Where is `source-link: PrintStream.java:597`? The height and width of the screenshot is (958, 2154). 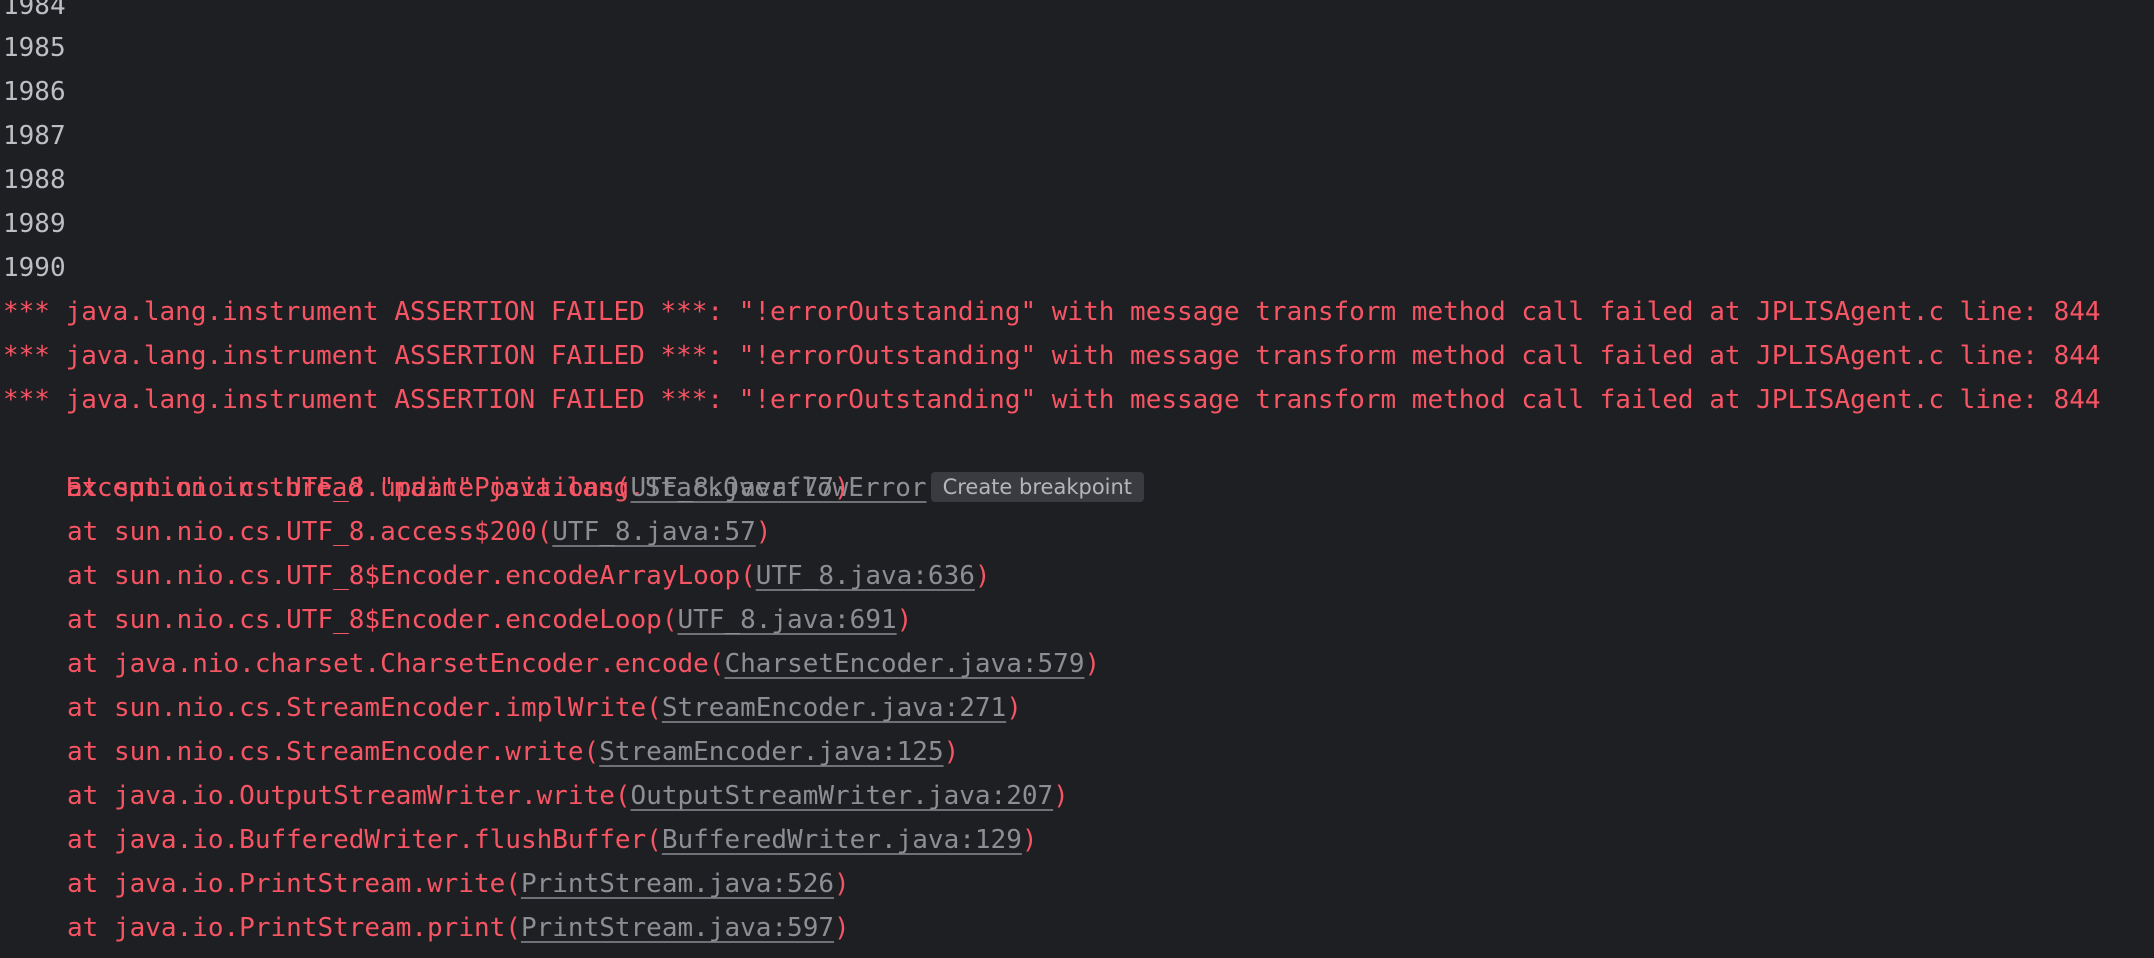 source-link: PrintStream.java:597 is located at coordinates (677, 928).